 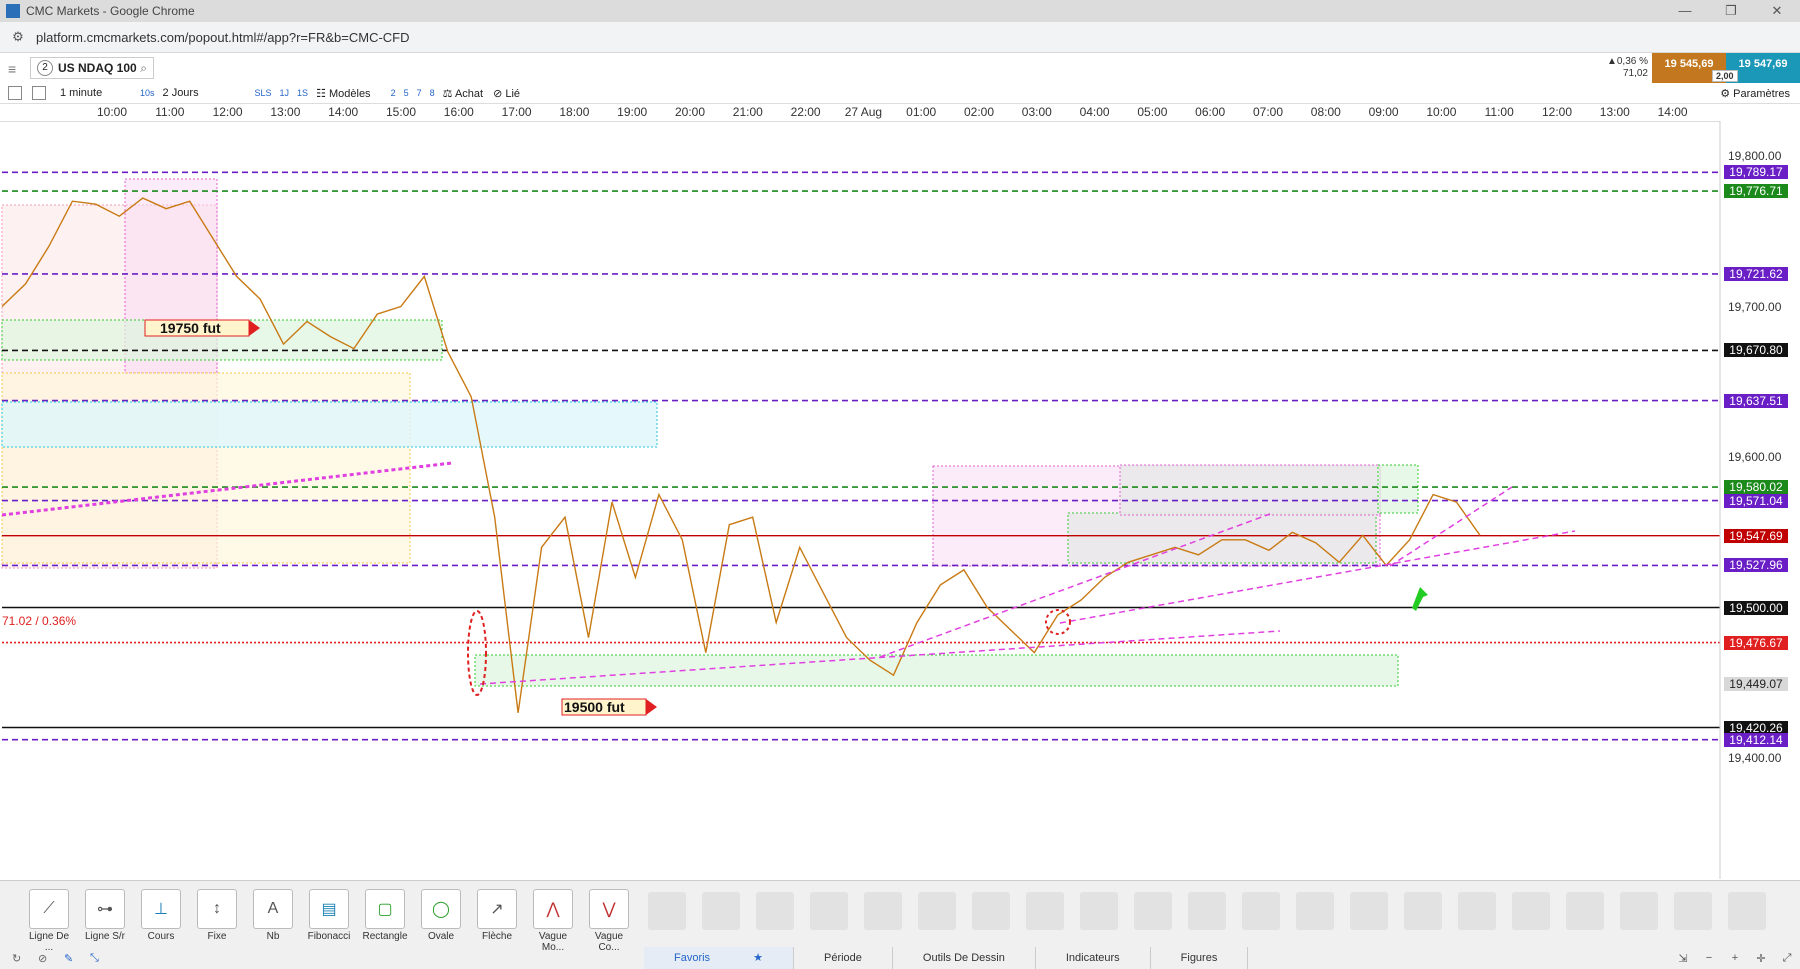 What do you see at coordinates (1787, 958) in the screenshot?
I see `fit-icon: ⤢` at bounding box center [1787, 958].